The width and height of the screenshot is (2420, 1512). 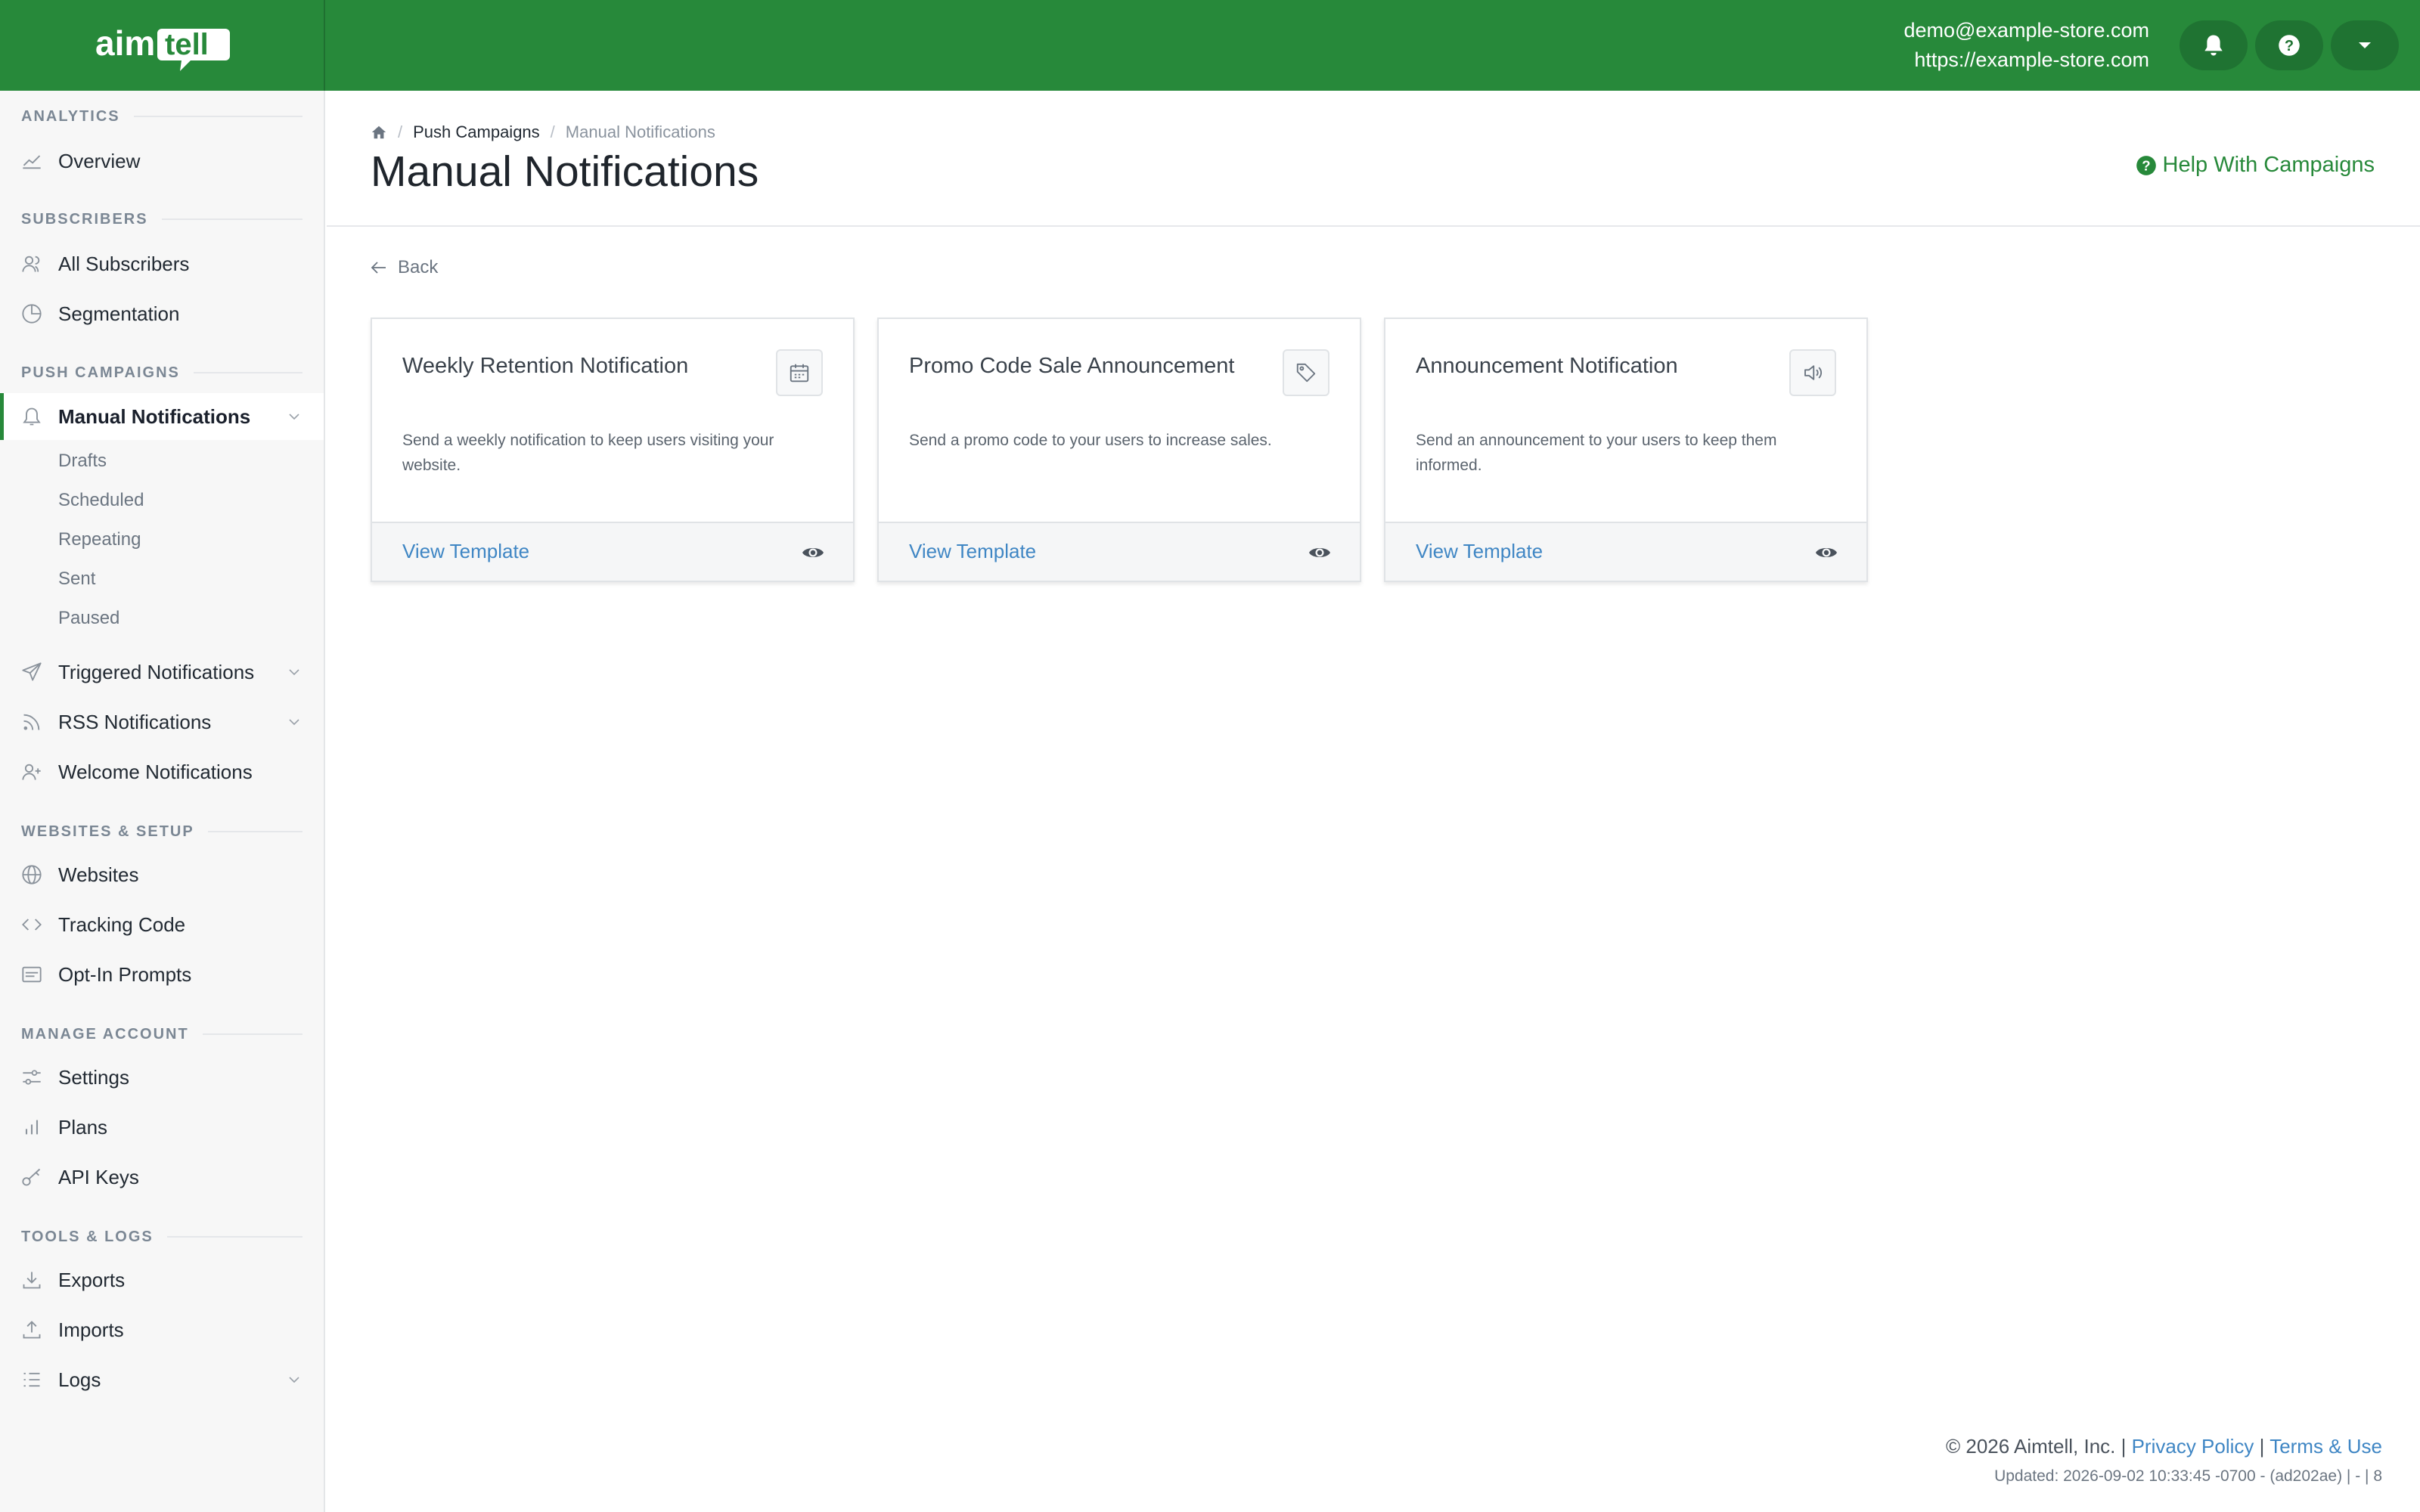 What do you see at coordinates (32, 162) in the screenshot?
I see `chart-line-icon` at bounding box center [32, 162].